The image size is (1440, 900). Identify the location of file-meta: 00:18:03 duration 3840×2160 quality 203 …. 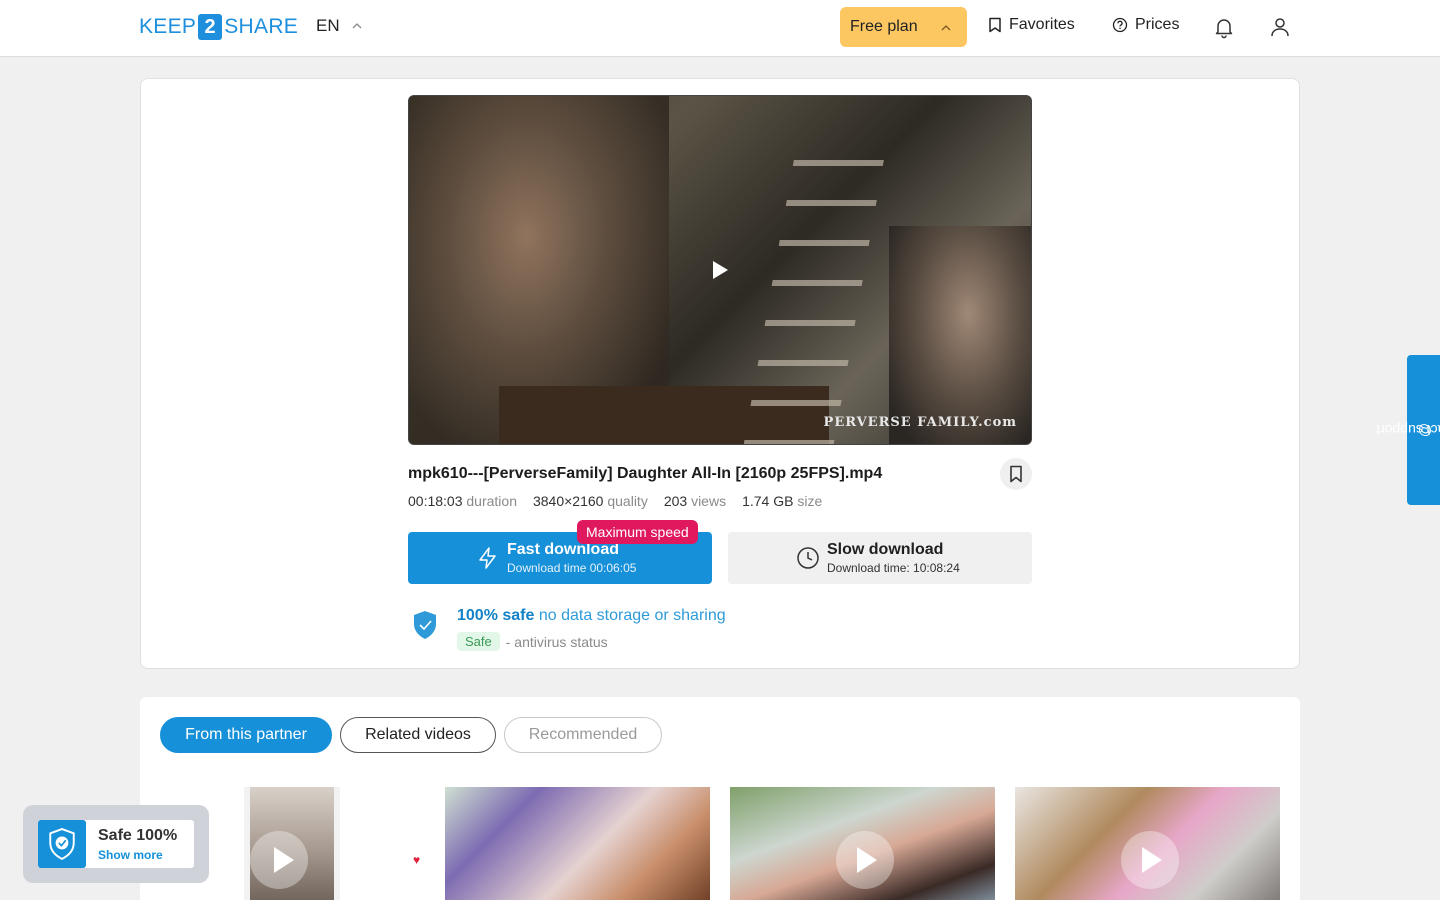
(615, 501).